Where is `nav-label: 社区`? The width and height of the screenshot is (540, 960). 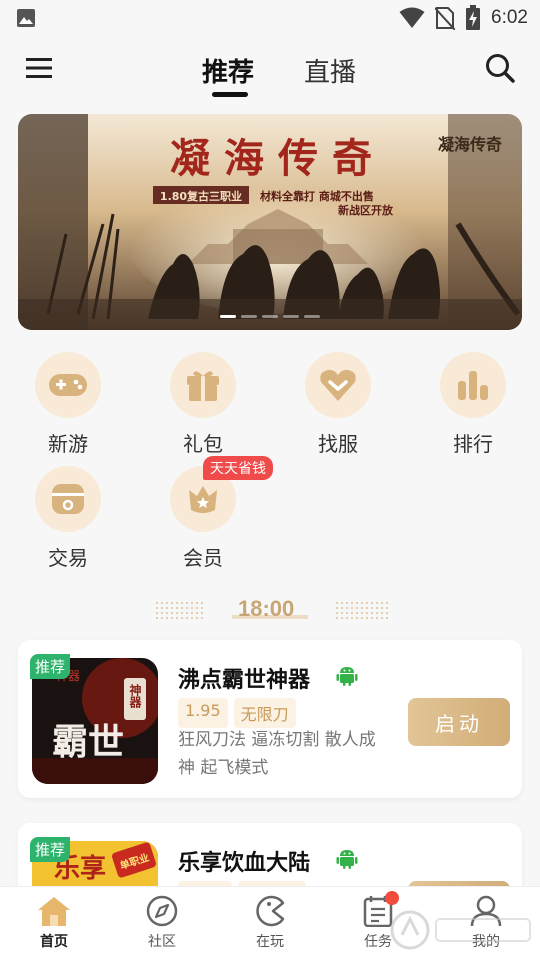 nav-label: 社区 is located at coordinates (162, 942).